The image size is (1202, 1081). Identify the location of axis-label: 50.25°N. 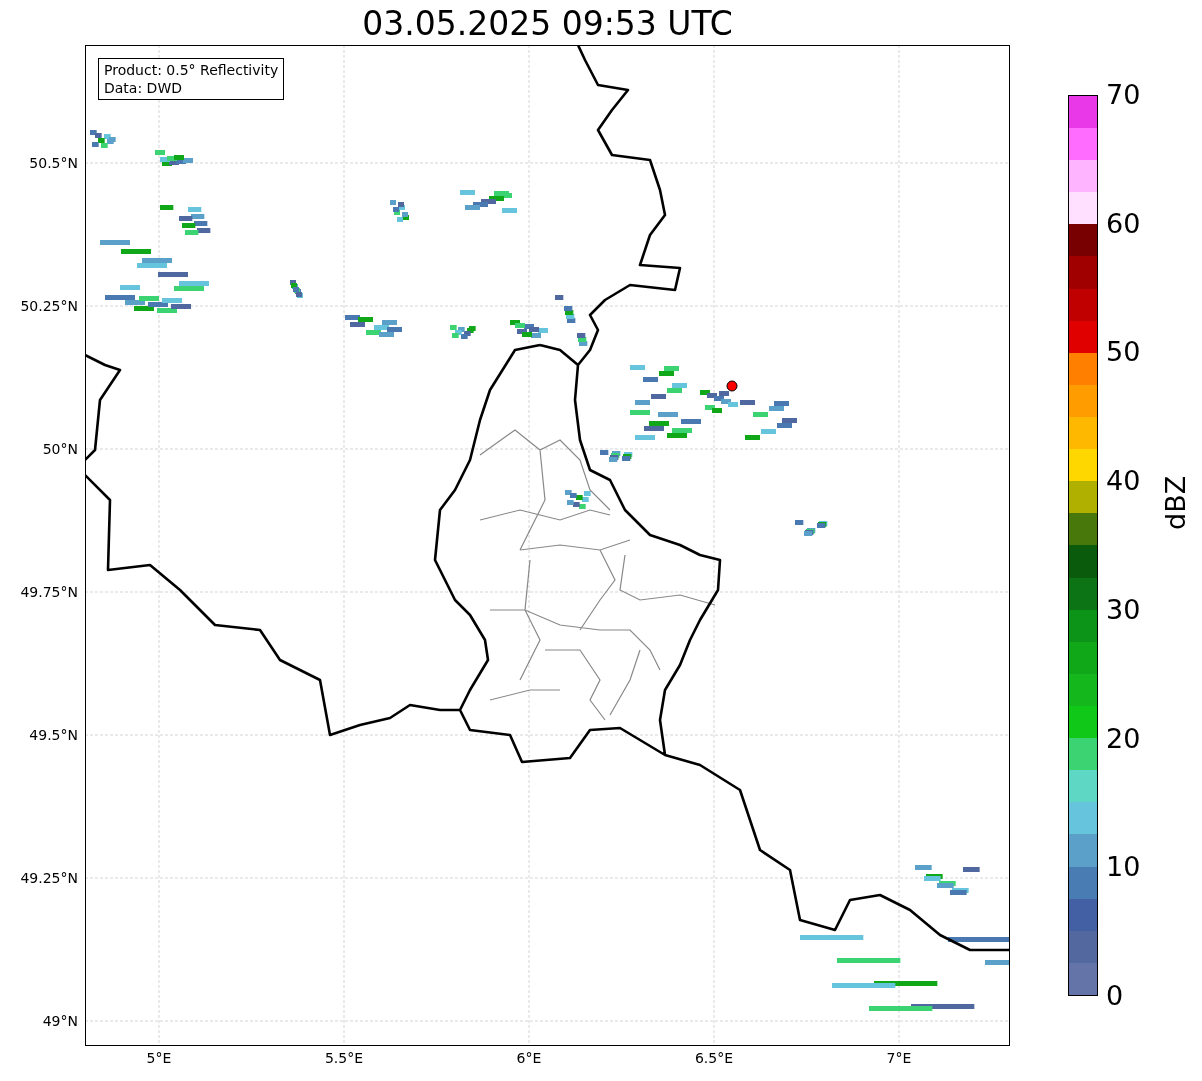
(49, 306).